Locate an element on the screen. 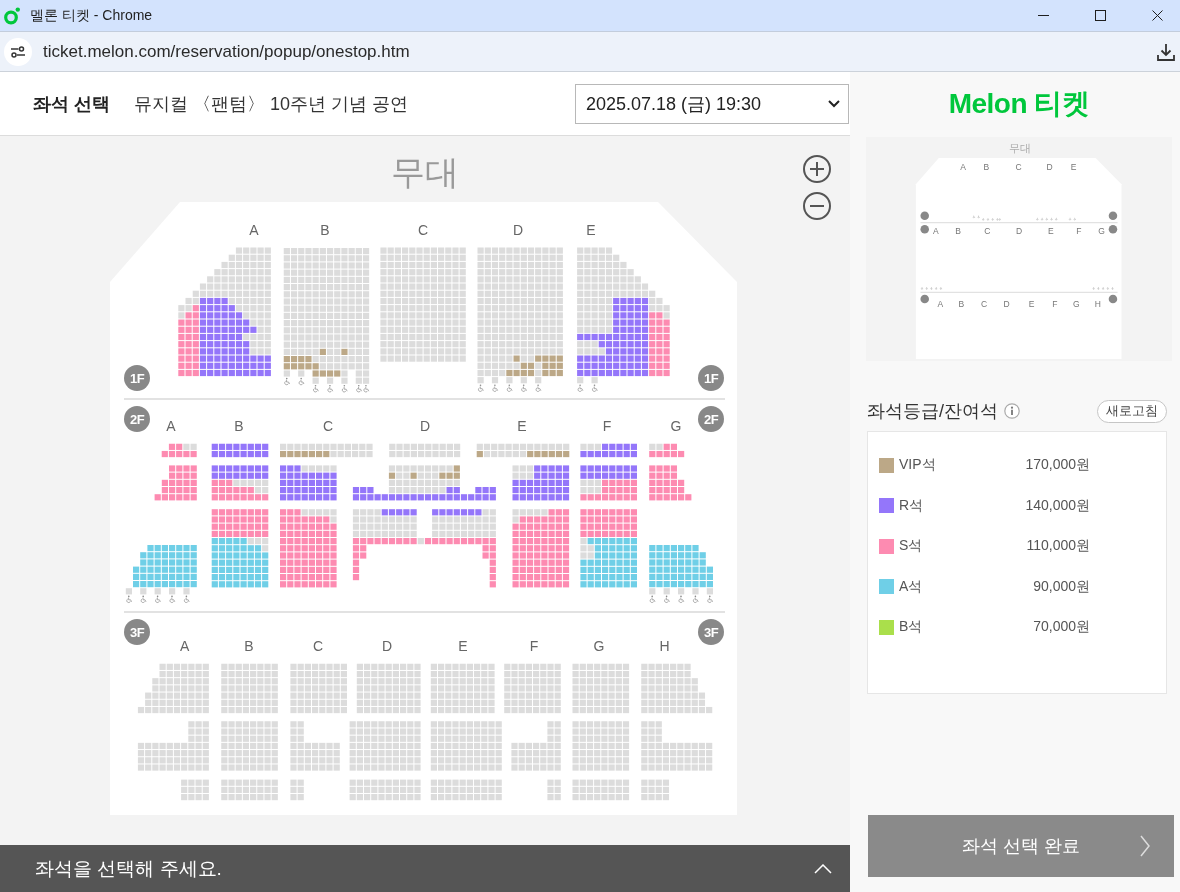 This screenshot has width=1180, height=892. address-field: ticket.melon.com/reservation/popup/onestop.htm is located at coordinates (226, 51).